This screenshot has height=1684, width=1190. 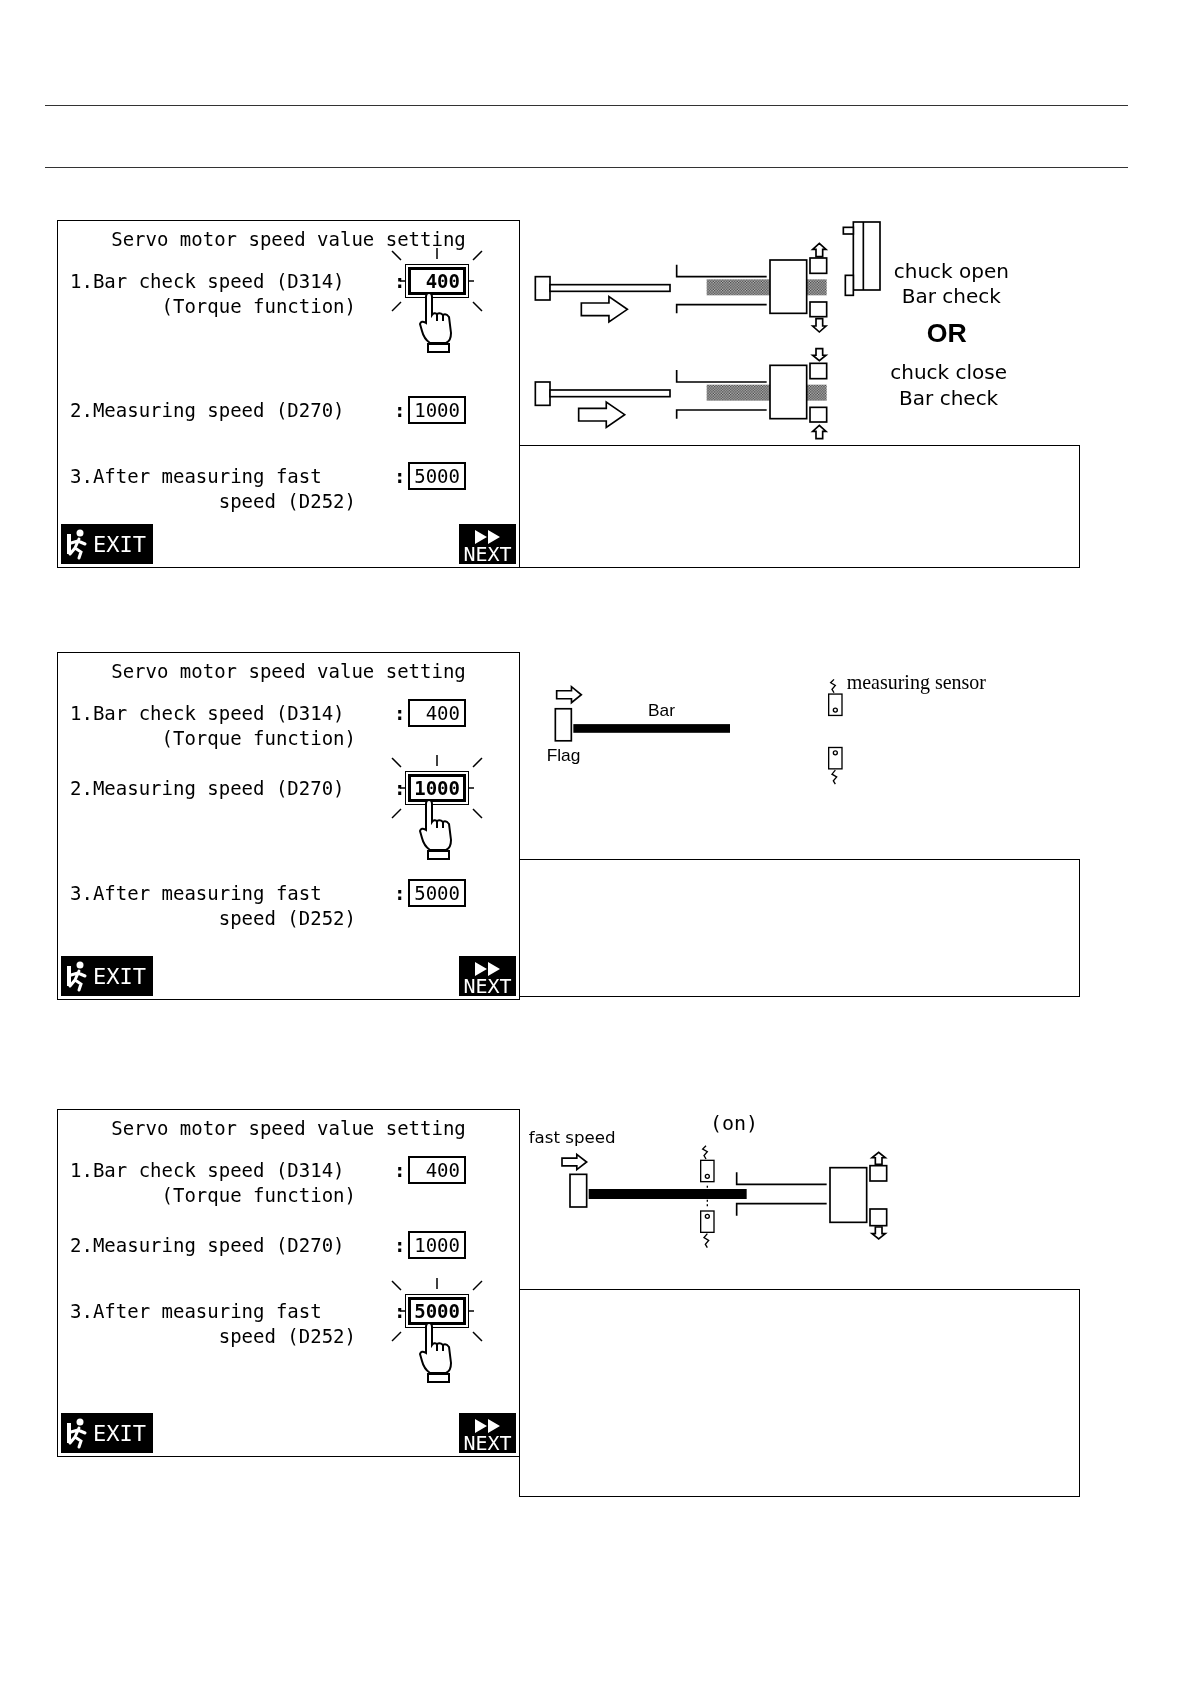 I want to click on diagram-label: chuck close, so click(x=949, y=371).